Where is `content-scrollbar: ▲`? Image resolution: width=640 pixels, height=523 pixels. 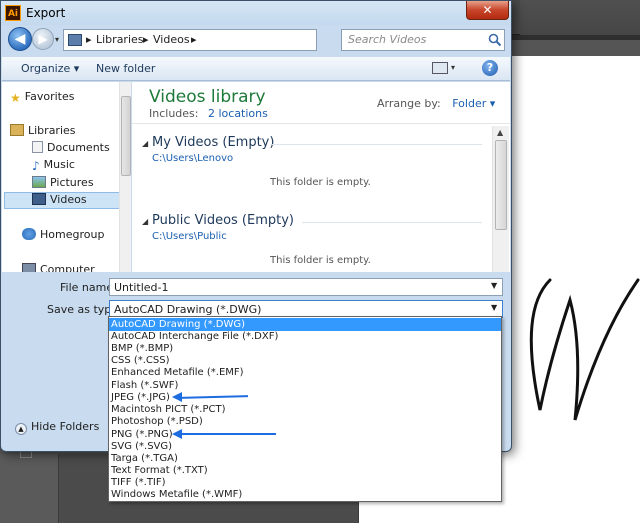 content-scrollbar: ▲ is located at coordinates (500, 199).